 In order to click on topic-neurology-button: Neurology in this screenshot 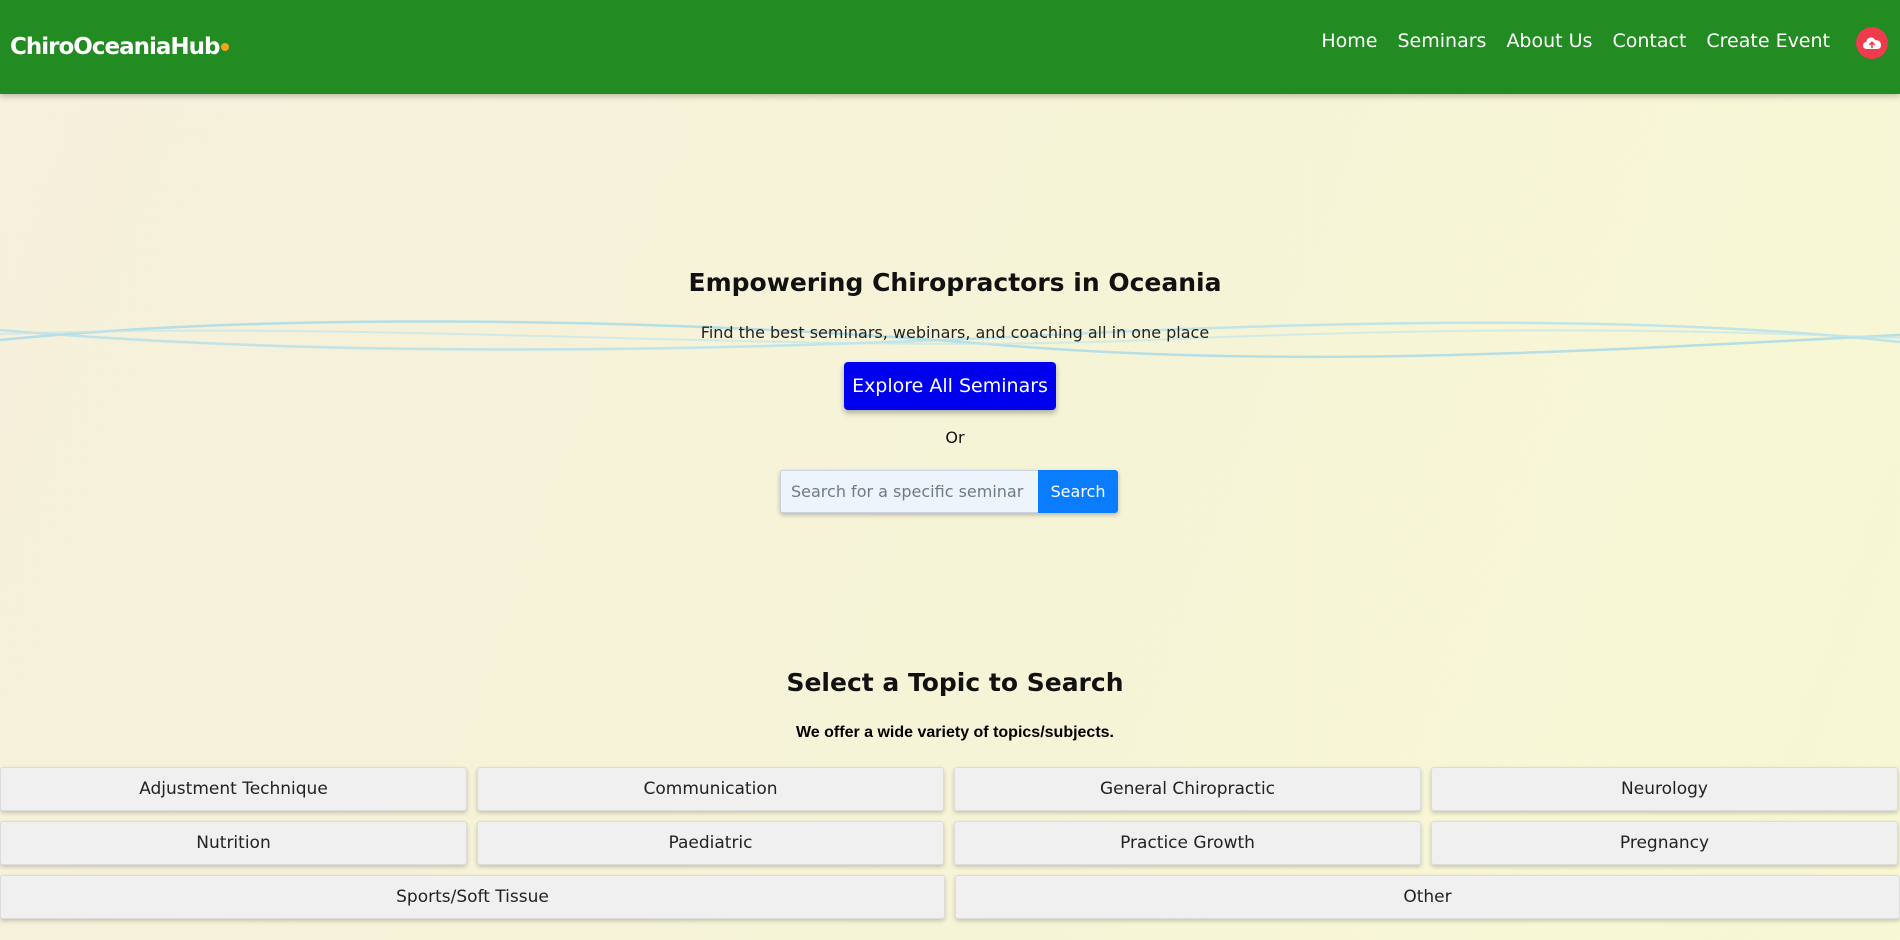, I will do `click(1664, 789)`.